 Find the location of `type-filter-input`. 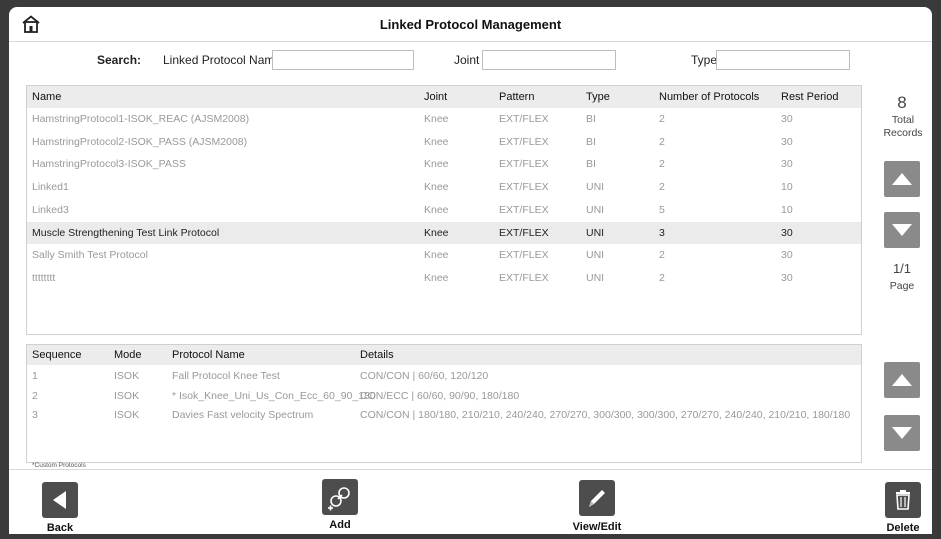

type-filter-input is located at coordinates (783, 60).